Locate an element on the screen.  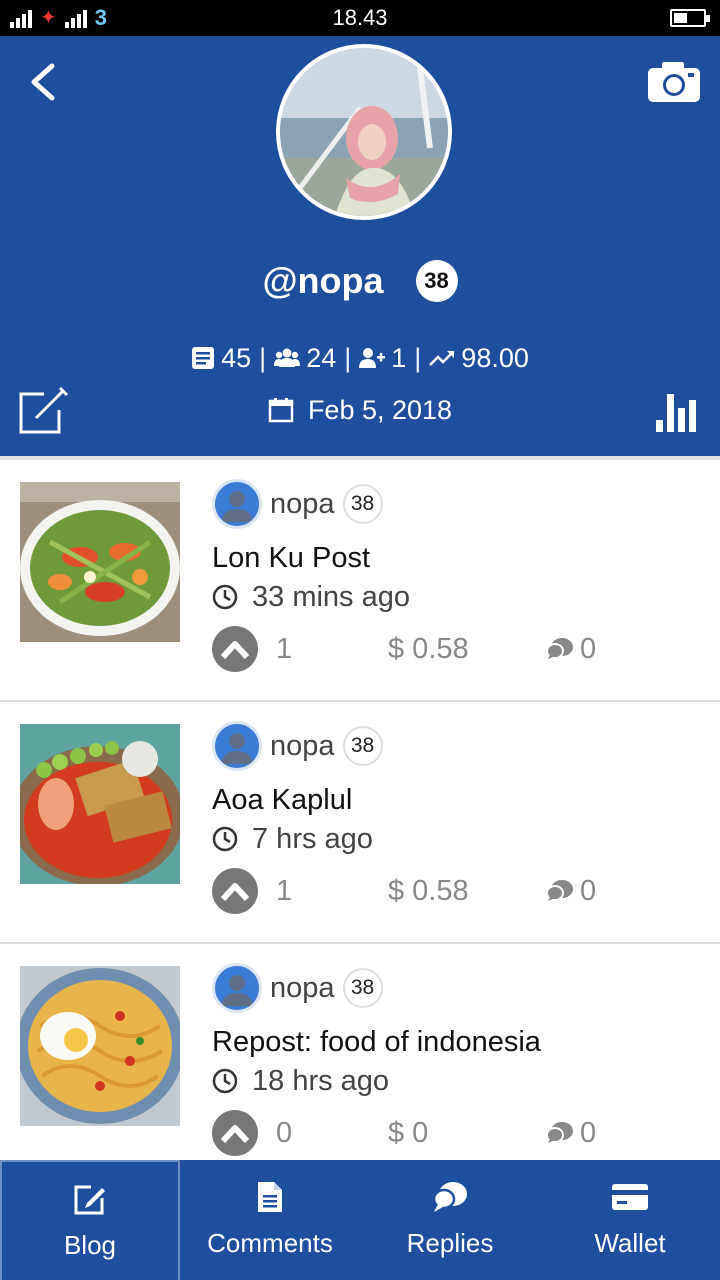
camera-button is located at coordinates (674, 81).